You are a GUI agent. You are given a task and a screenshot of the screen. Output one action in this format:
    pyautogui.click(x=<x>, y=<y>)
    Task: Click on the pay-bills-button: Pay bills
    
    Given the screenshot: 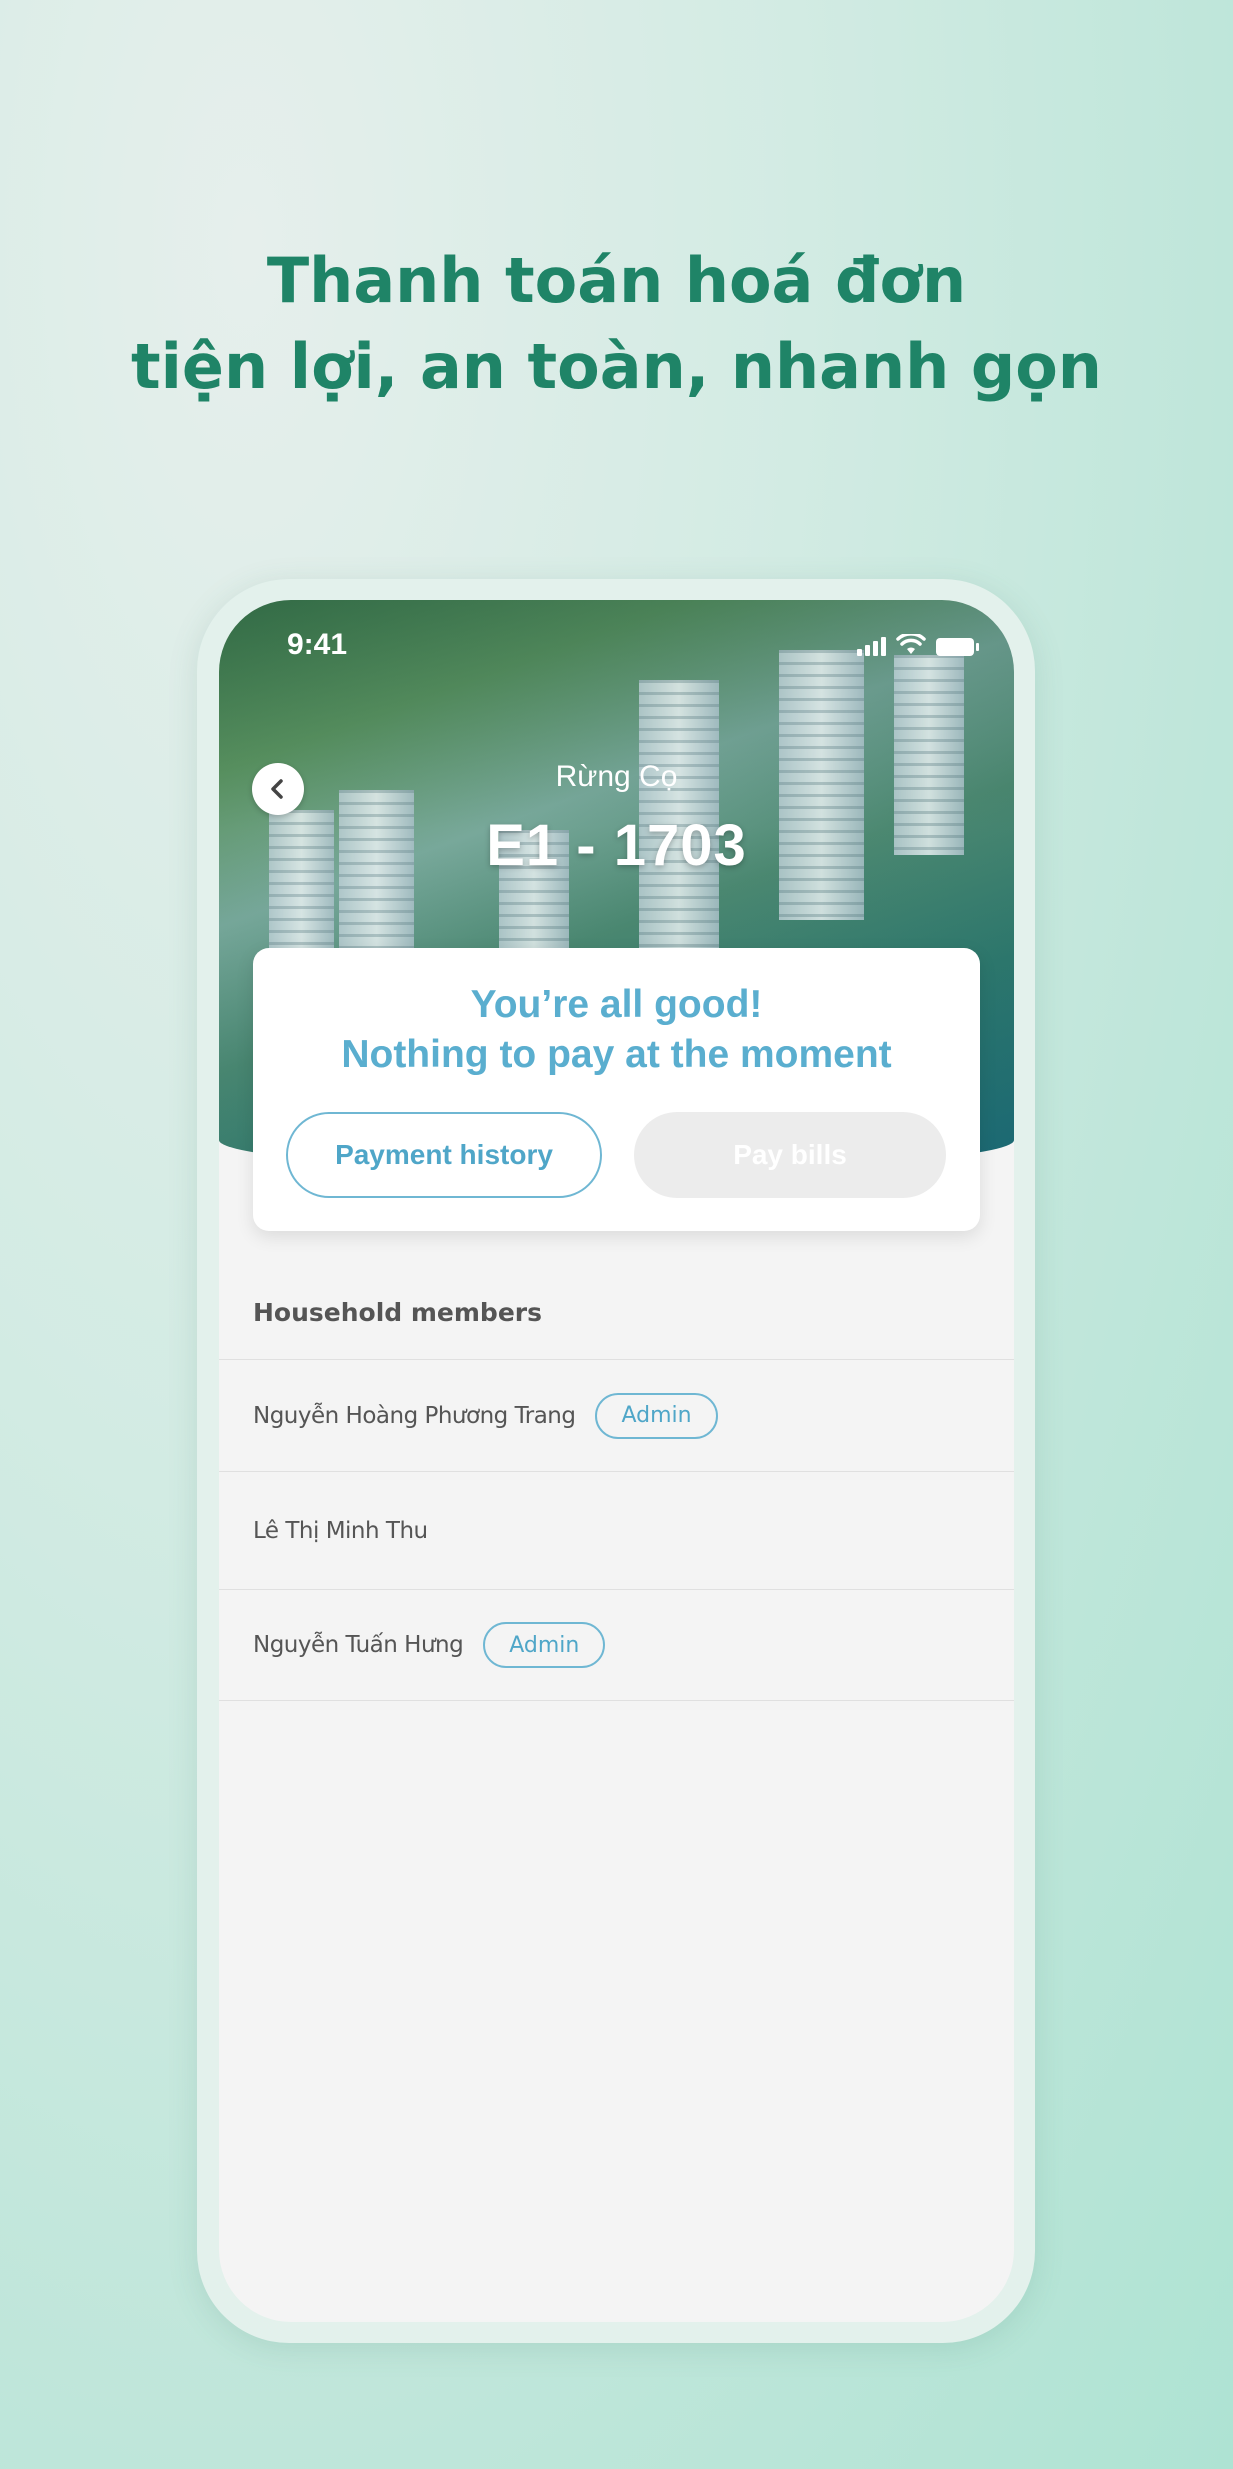 What is the action you would take?
    pyautogui.click(x=790, y=1155)
    